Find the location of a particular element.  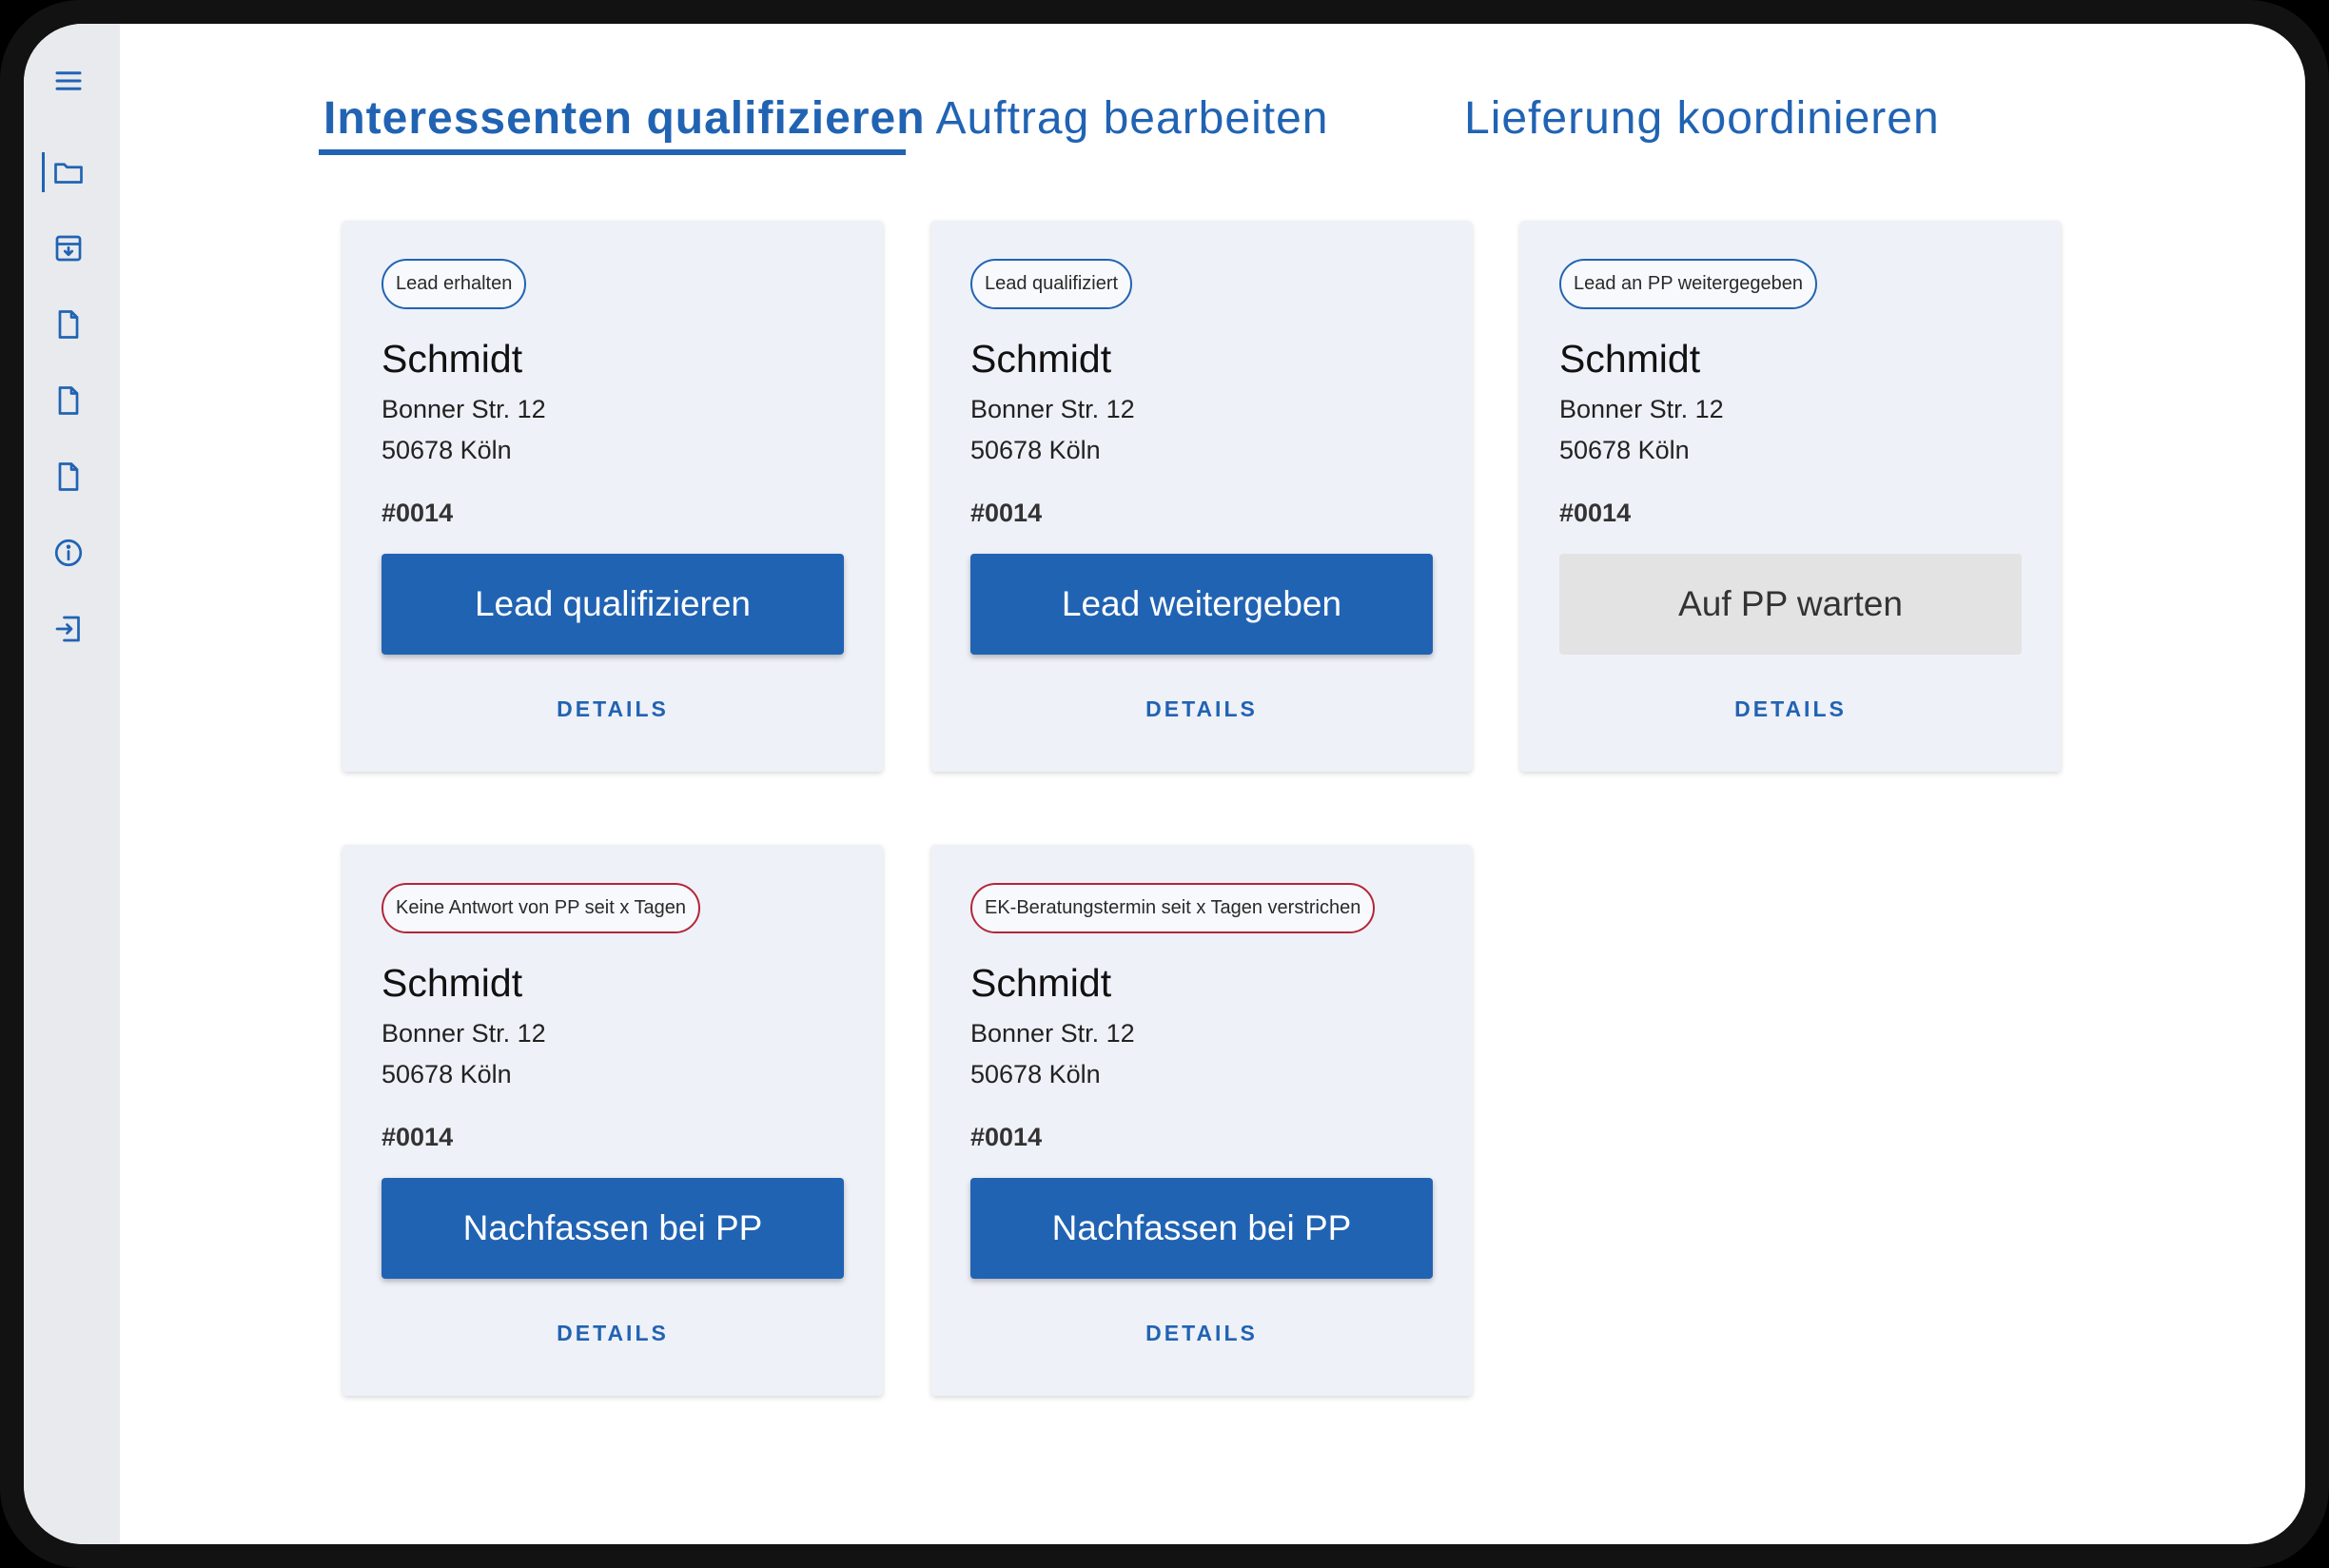

menu-icon is located at coordinates (68, 81).